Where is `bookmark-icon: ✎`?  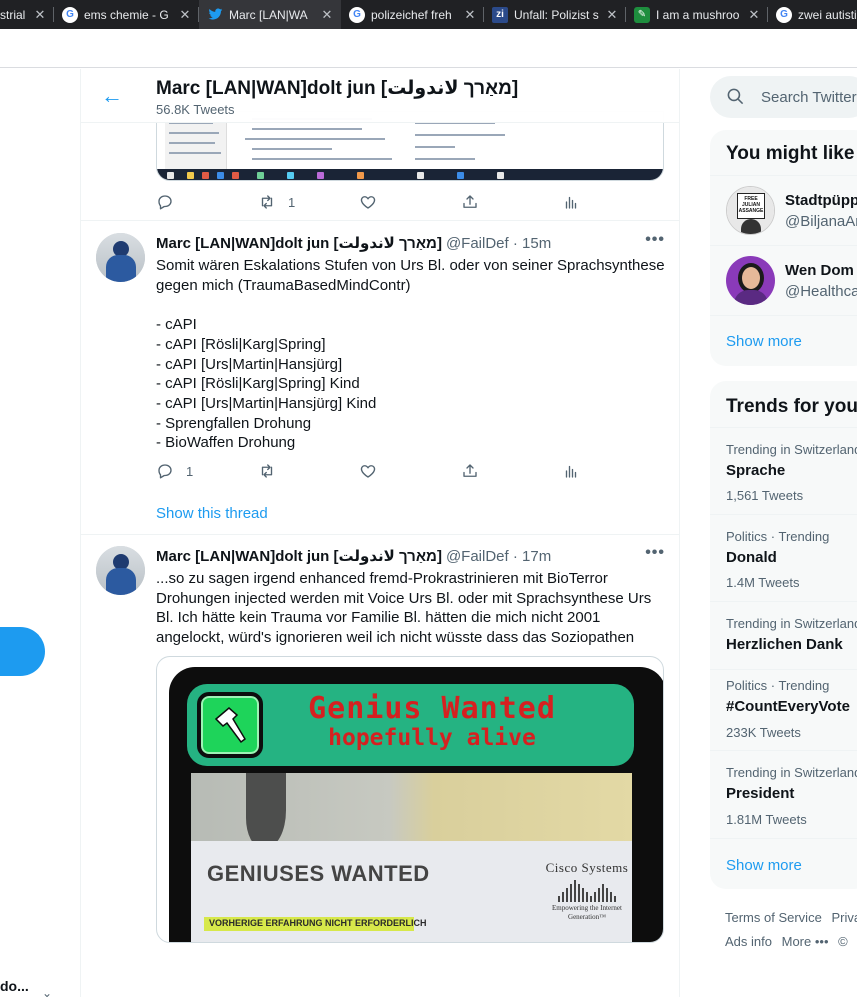 bookmark-icon: ✎ is located at coordinates (642, 14).